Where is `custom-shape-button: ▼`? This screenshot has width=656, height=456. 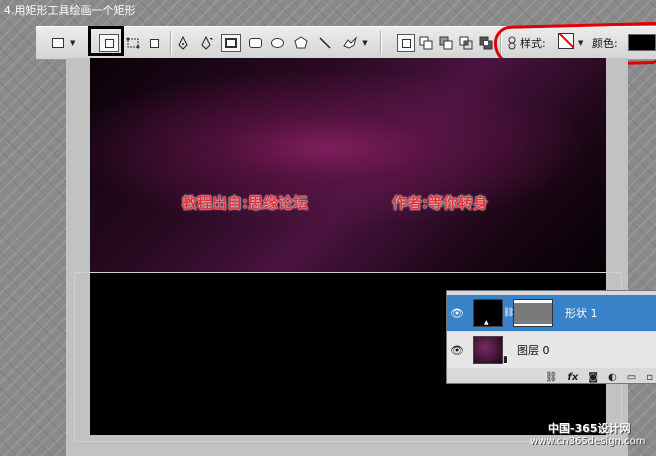
custom-shape-button: ▼ is located at coordinates (355, 43).